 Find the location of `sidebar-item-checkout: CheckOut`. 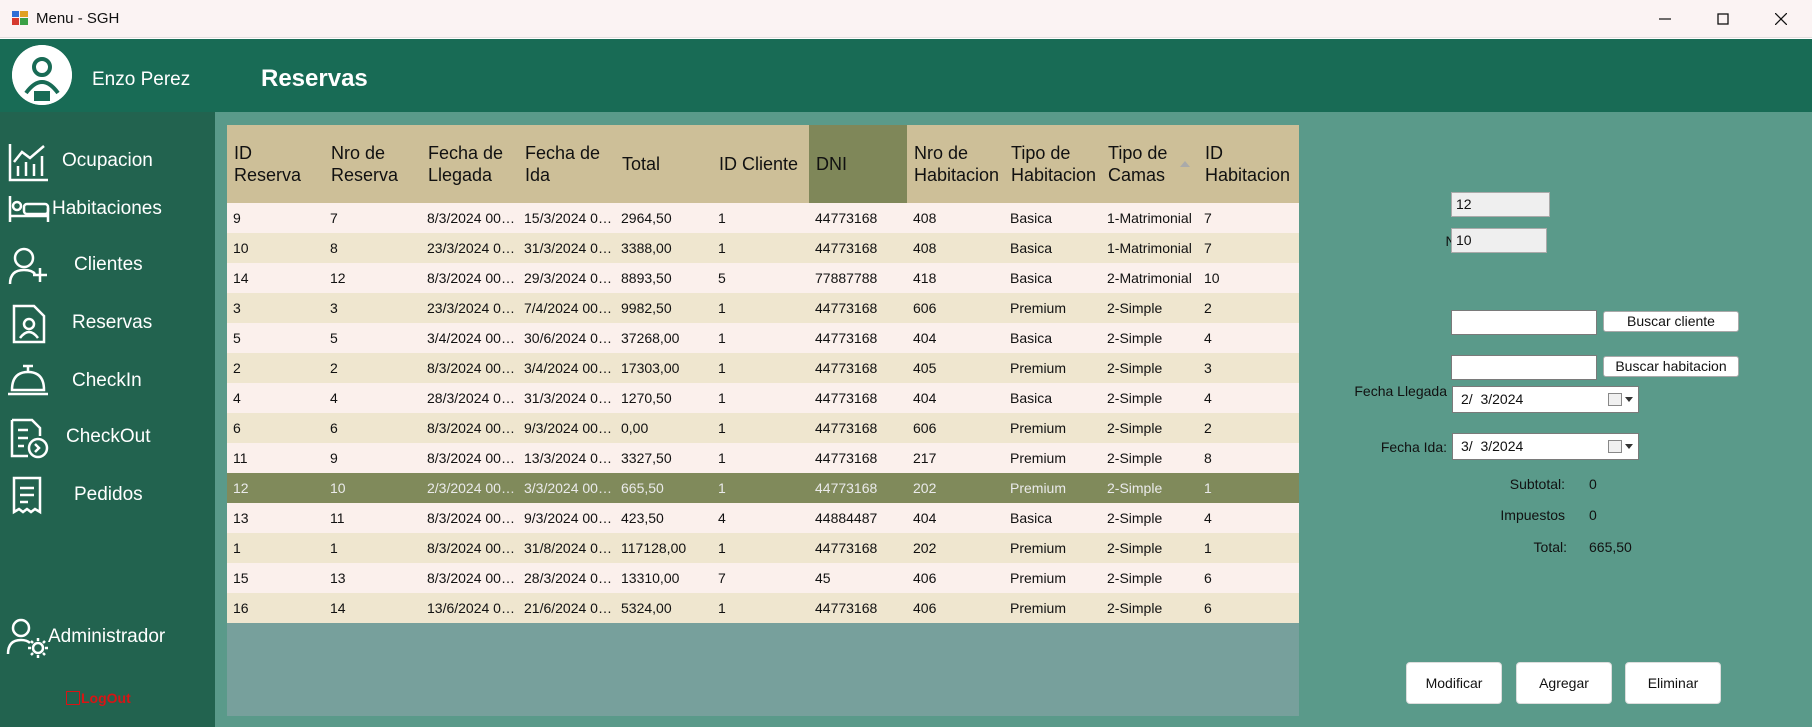

sidebar-item-checkout: CheckOut is located at coordinates (107, 437).